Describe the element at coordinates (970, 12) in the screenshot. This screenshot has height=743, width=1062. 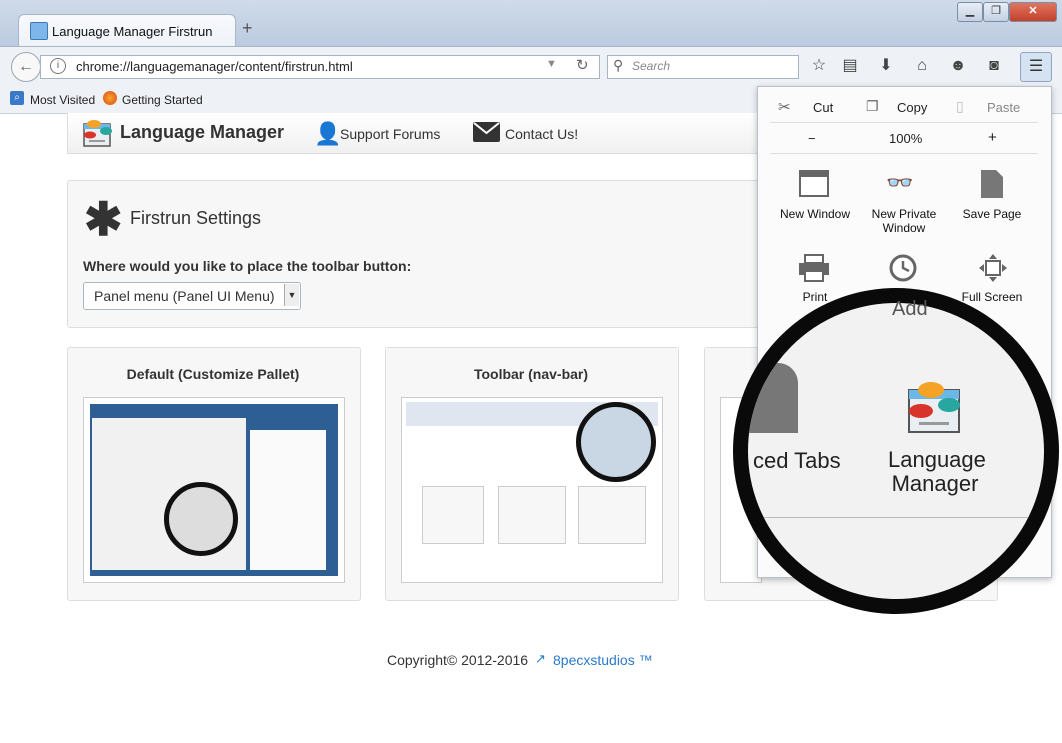
I see `minimize-button: ▁` at that location.